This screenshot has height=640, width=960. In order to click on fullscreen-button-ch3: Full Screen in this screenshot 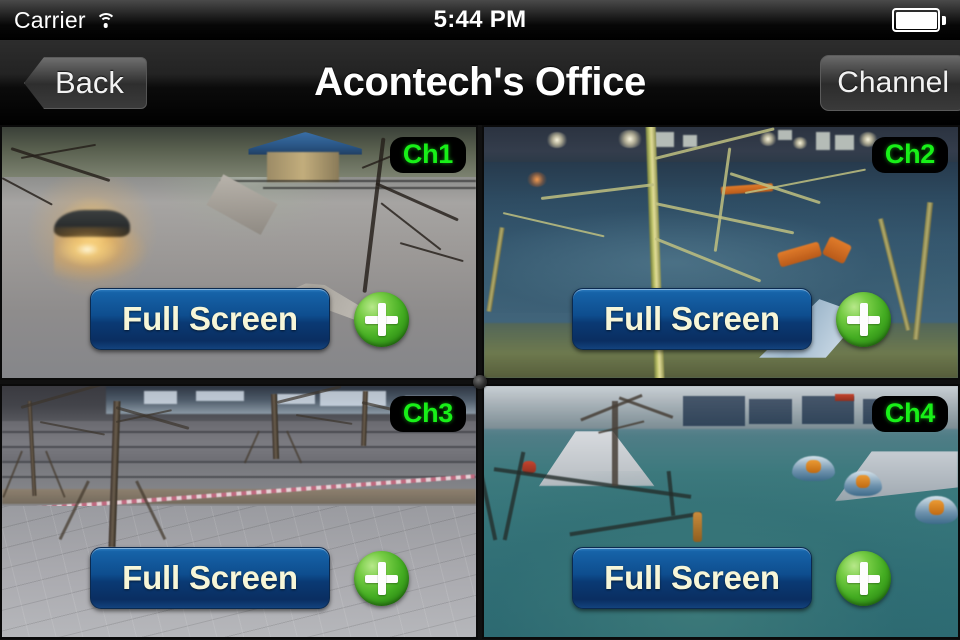, I will do `click(210, 578)`.